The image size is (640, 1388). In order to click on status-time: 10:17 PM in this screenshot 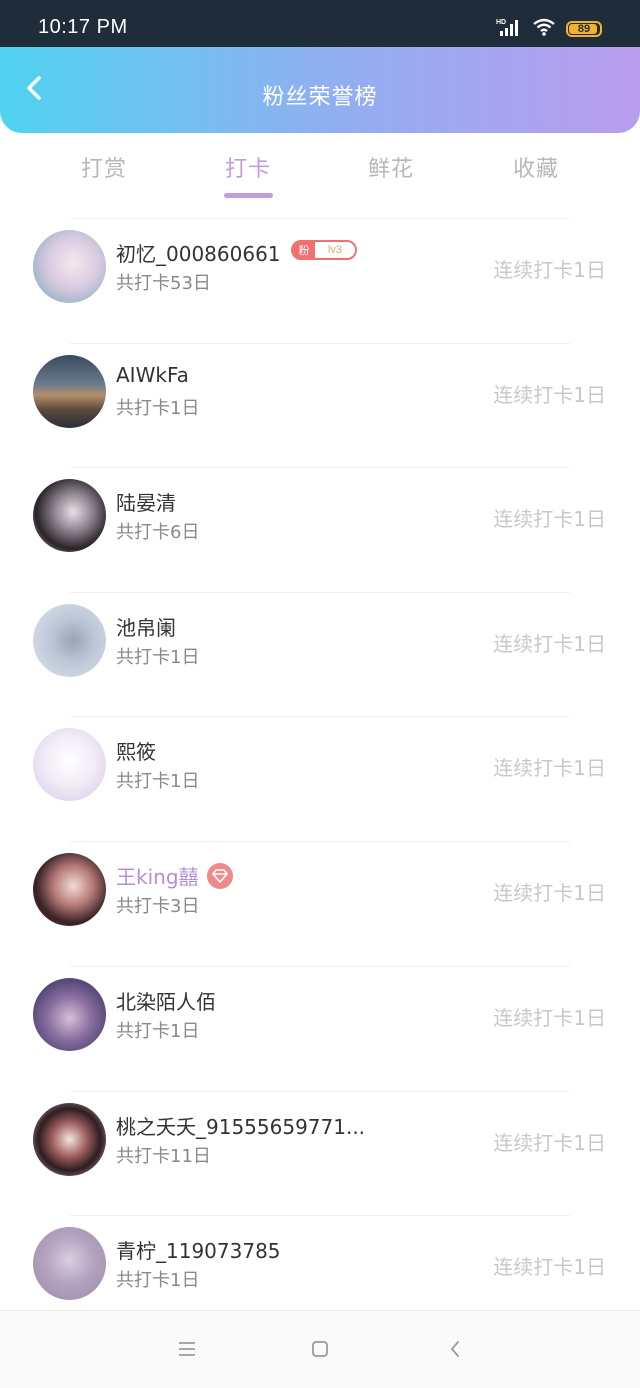, I will do `click(83, 27)`.